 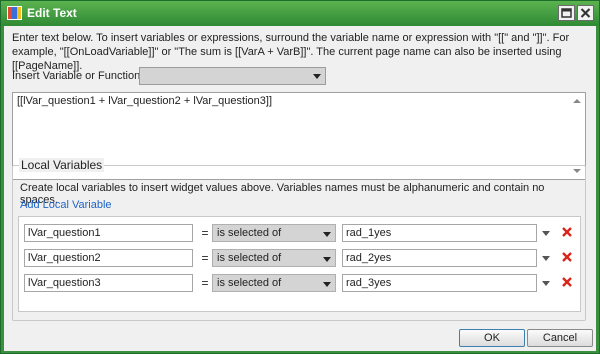 I want to click on insert-variable-dropdown, so click(x=232, y=76).